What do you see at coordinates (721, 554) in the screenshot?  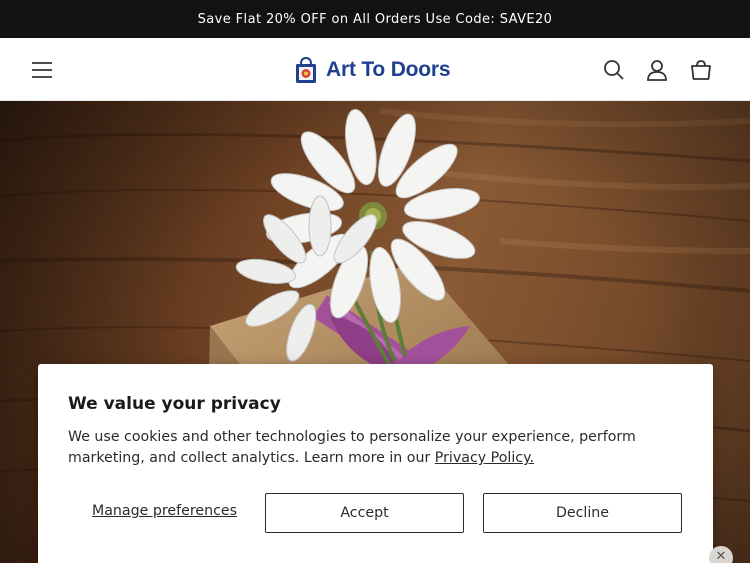 I see `close-icon: ✕` at bounding box center [721, 554].